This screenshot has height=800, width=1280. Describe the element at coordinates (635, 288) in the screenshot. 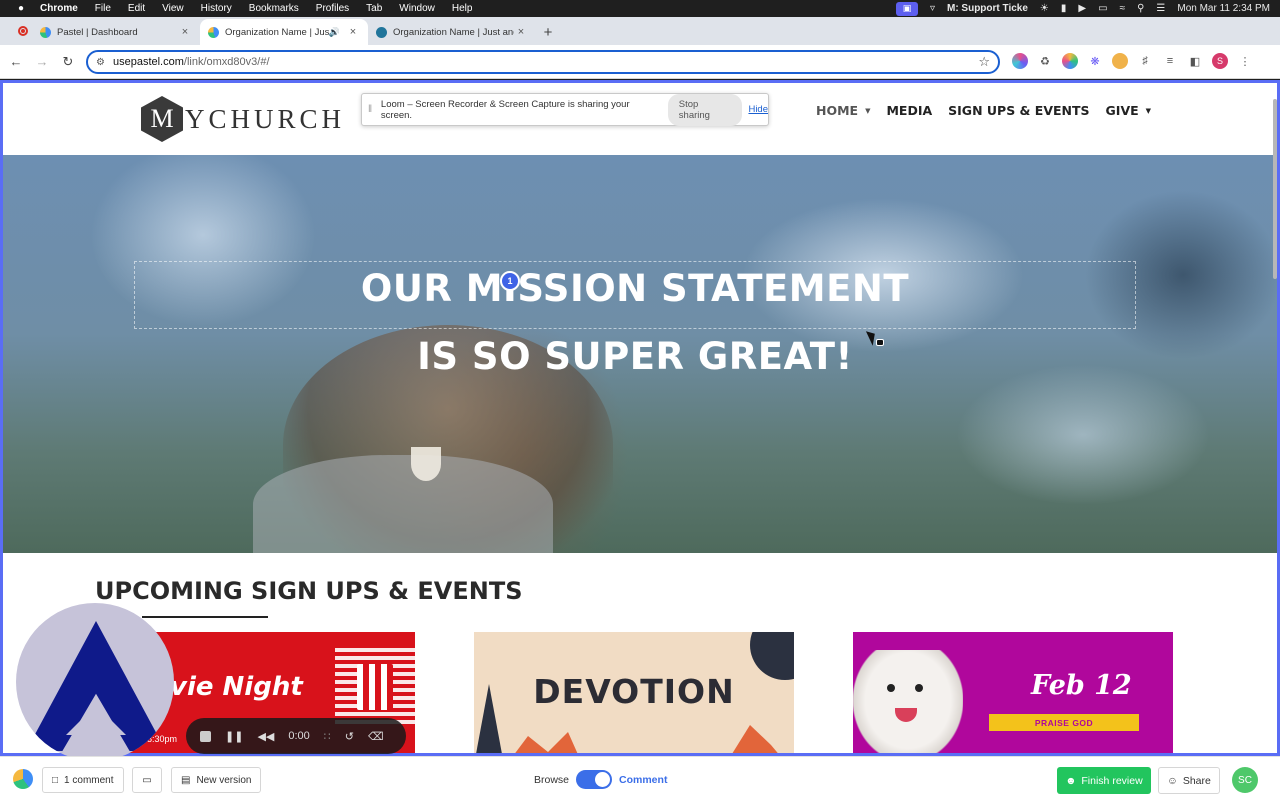

I see `hero-title-line1: OUR MISSION STATEMENT` at that location.